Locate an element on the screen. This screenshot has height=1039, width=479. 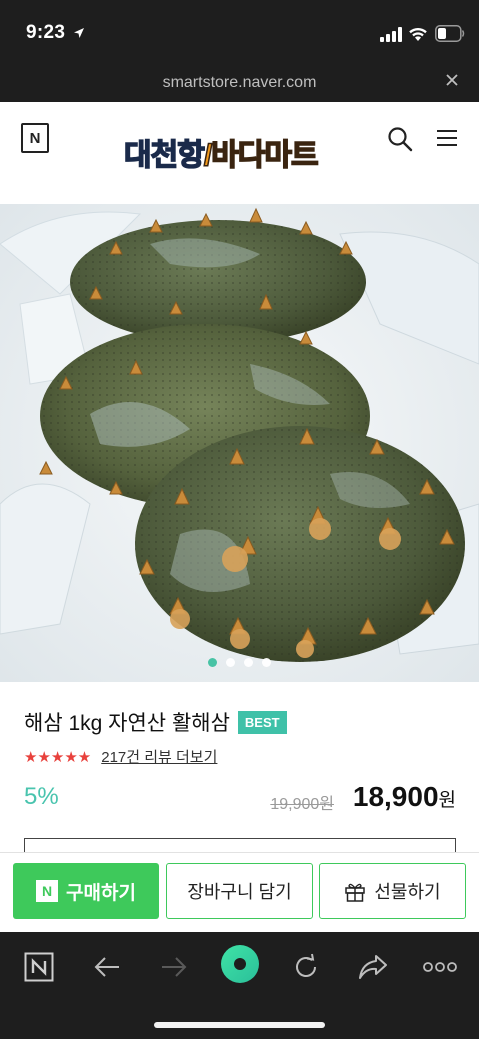
more-button is located at coordinates (440, 967).